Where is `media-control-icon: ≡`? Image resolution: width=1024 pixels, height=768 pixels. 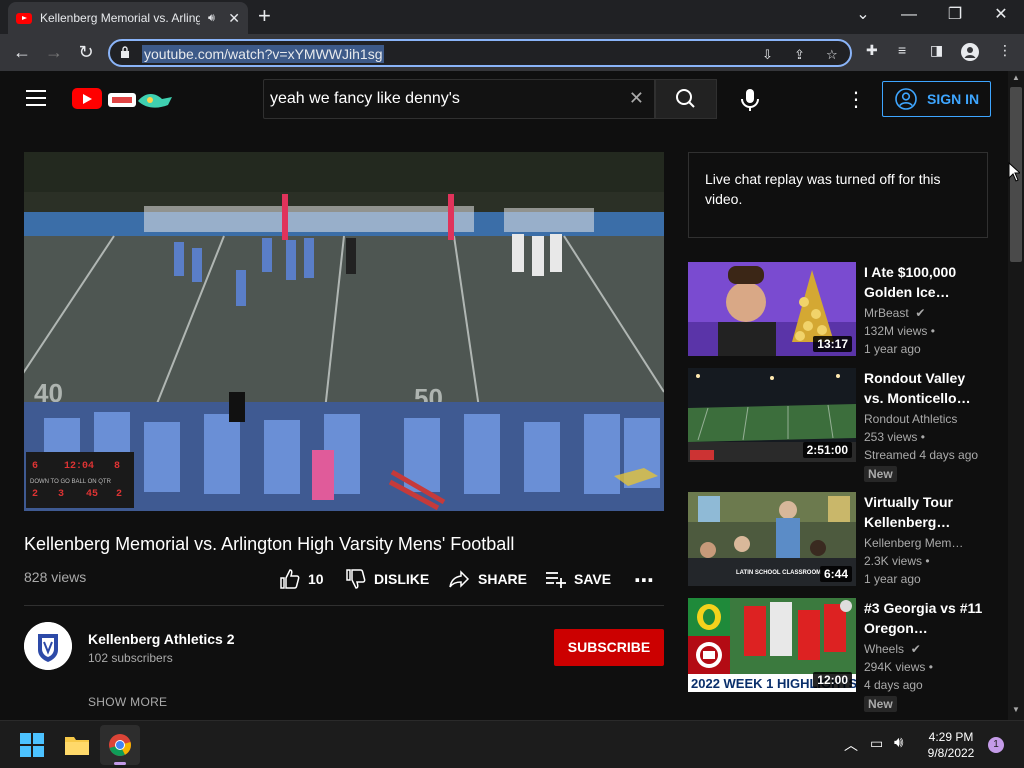 media-control-icon: ≡ is located at coordinates (902, 50).